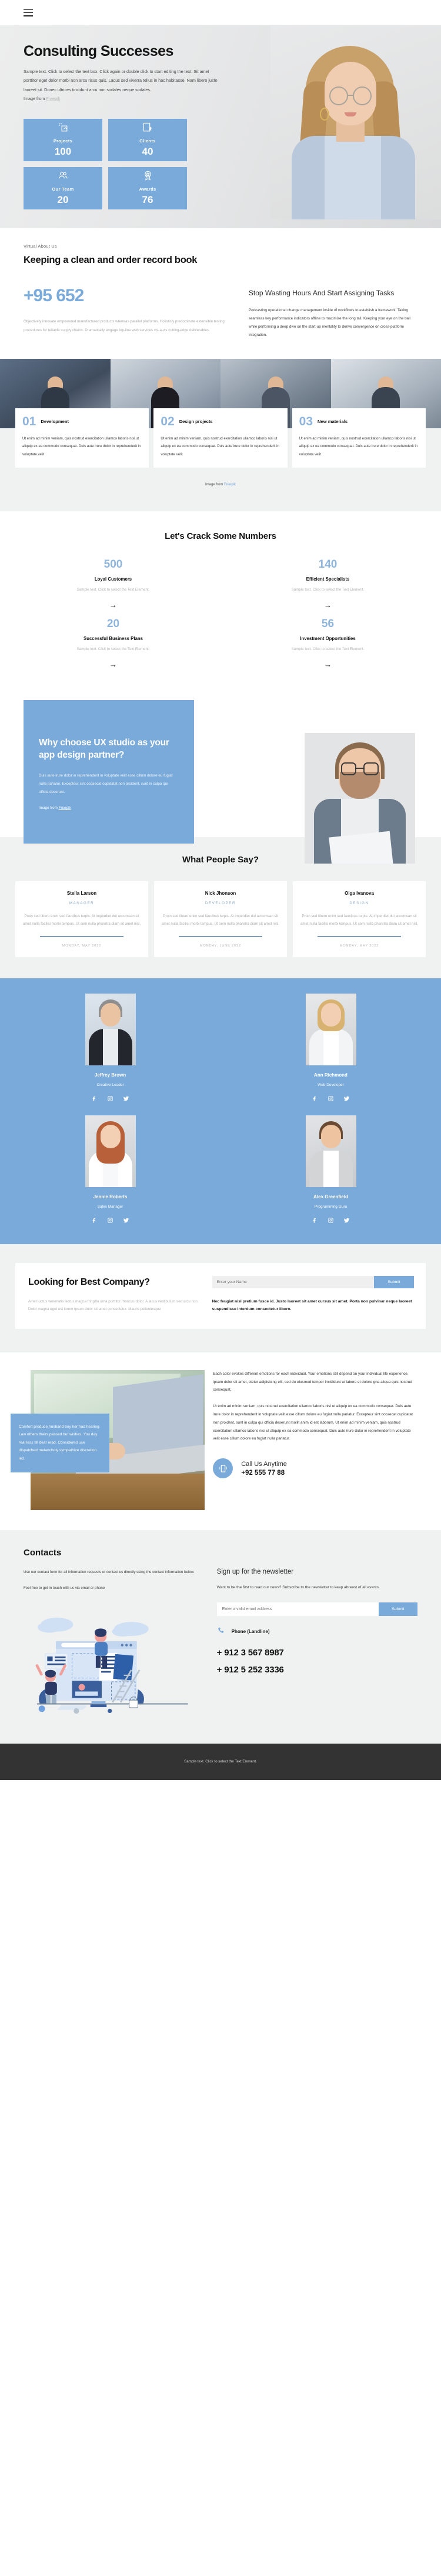  I want to click on name-input, so click(293, 1281).